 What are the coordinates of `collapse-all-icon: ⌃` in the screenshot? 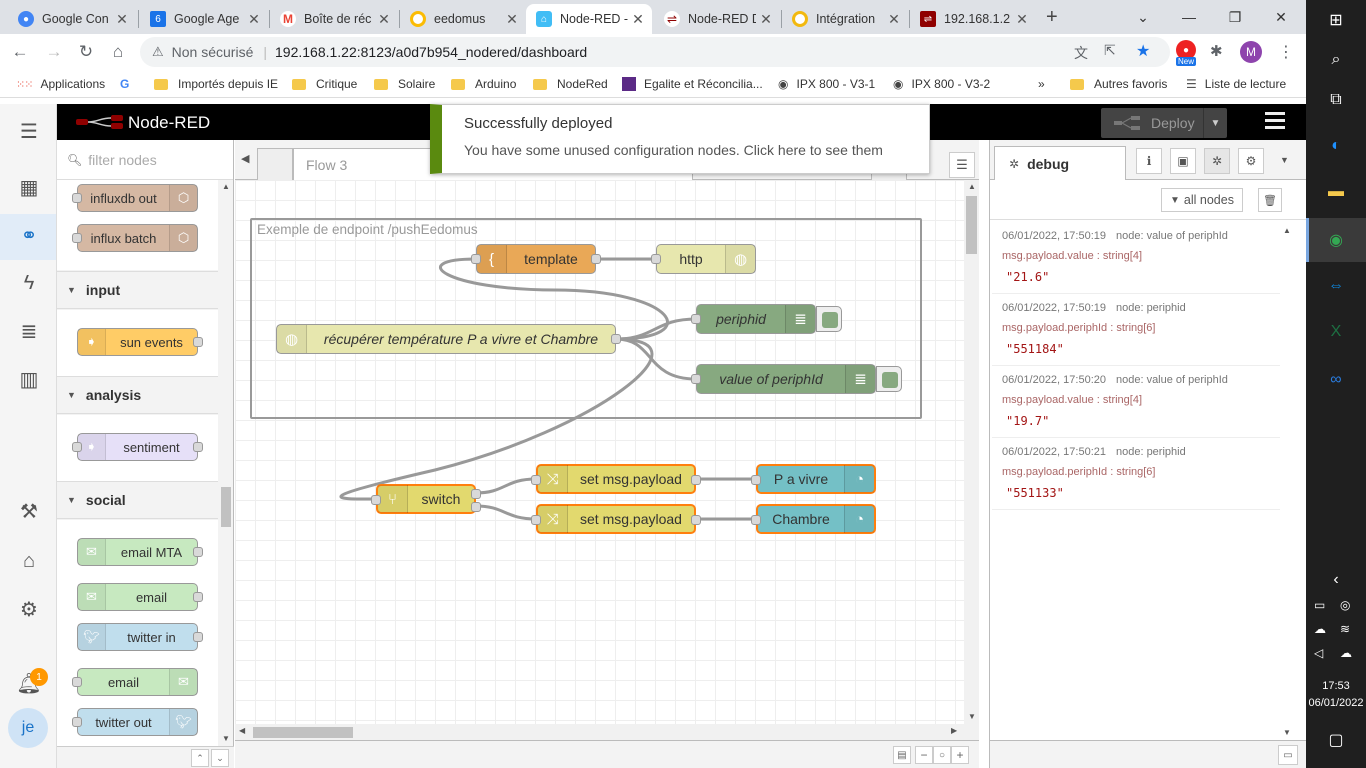 It's located at (200, 758).